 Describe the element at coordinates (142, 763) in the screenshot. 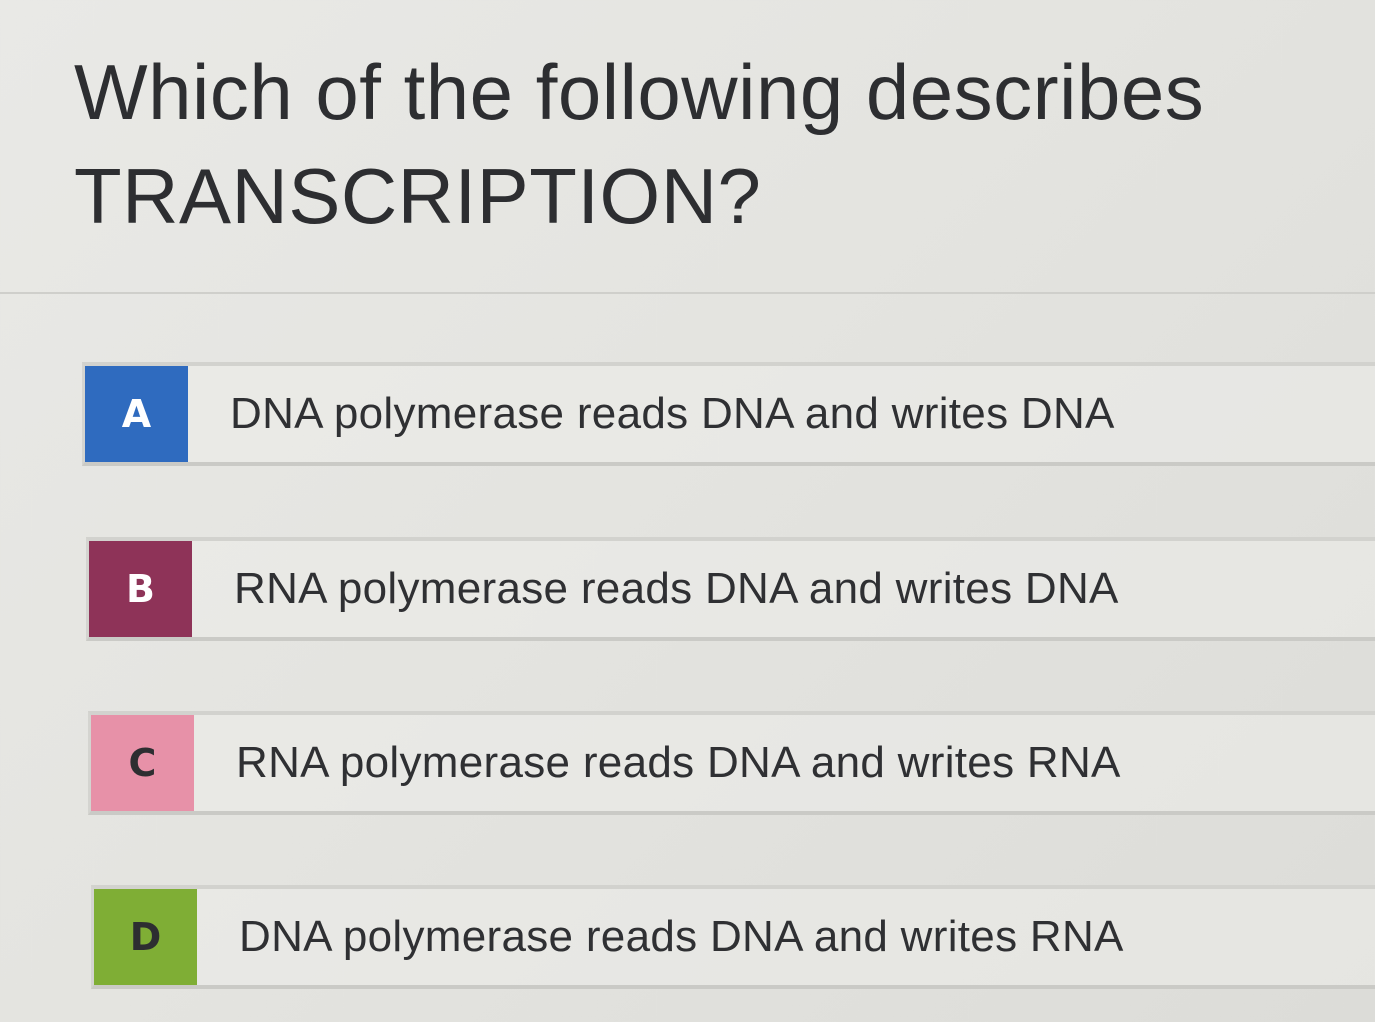

I see `option-letter-badge-c: C` at that location.